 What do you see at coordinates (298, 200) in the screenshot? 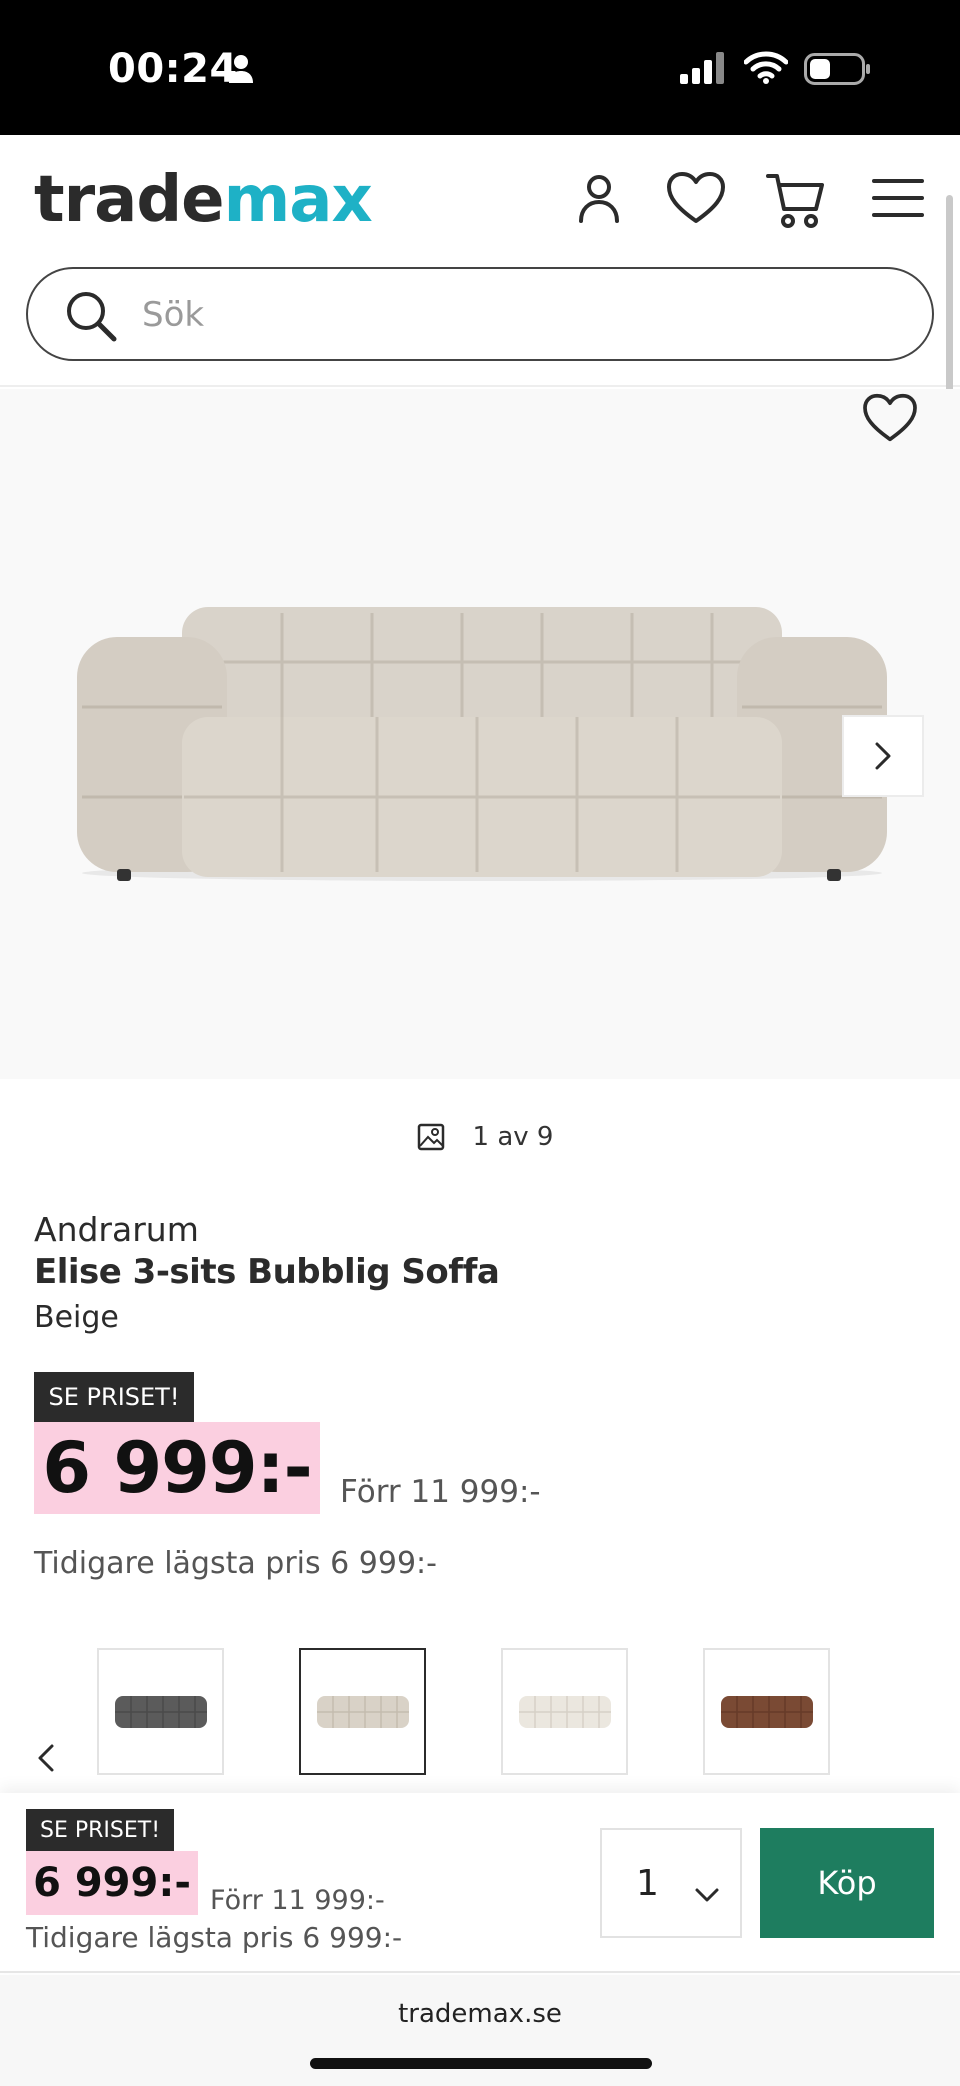
I see `logo-part-max: max` at bounding box center [298, 200].